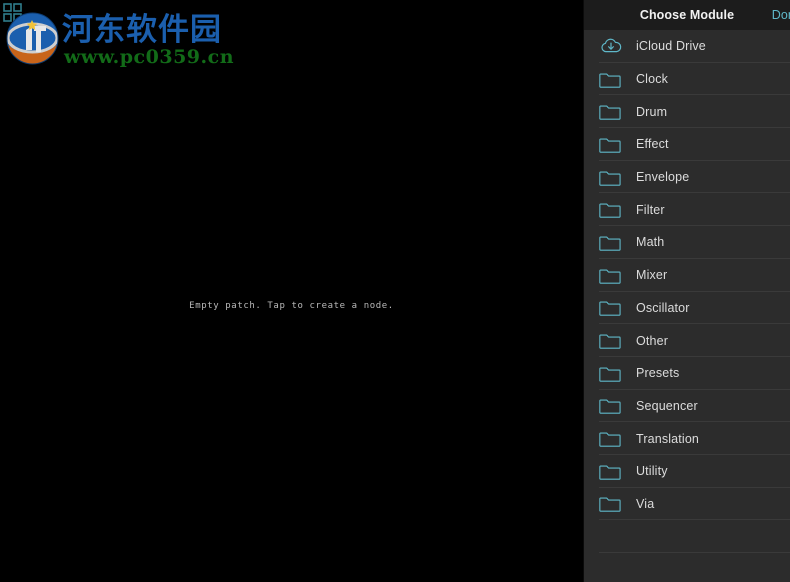 Image resolution: width=790 pixels, height=582 pixels. Describe the element at coordinates (667, 405) in the screenshot. I see `module-row-label: Sequencer` at that location.